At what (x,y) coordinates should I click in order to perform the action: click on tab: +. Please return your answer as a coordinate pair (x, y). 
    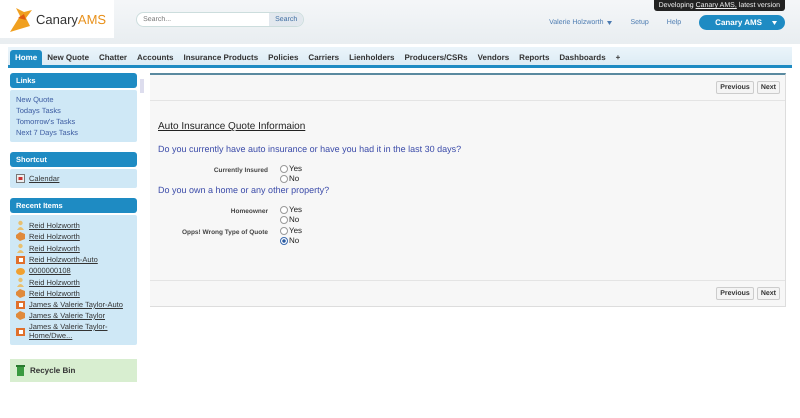
    Looking at the image, I should click on (618, 57).